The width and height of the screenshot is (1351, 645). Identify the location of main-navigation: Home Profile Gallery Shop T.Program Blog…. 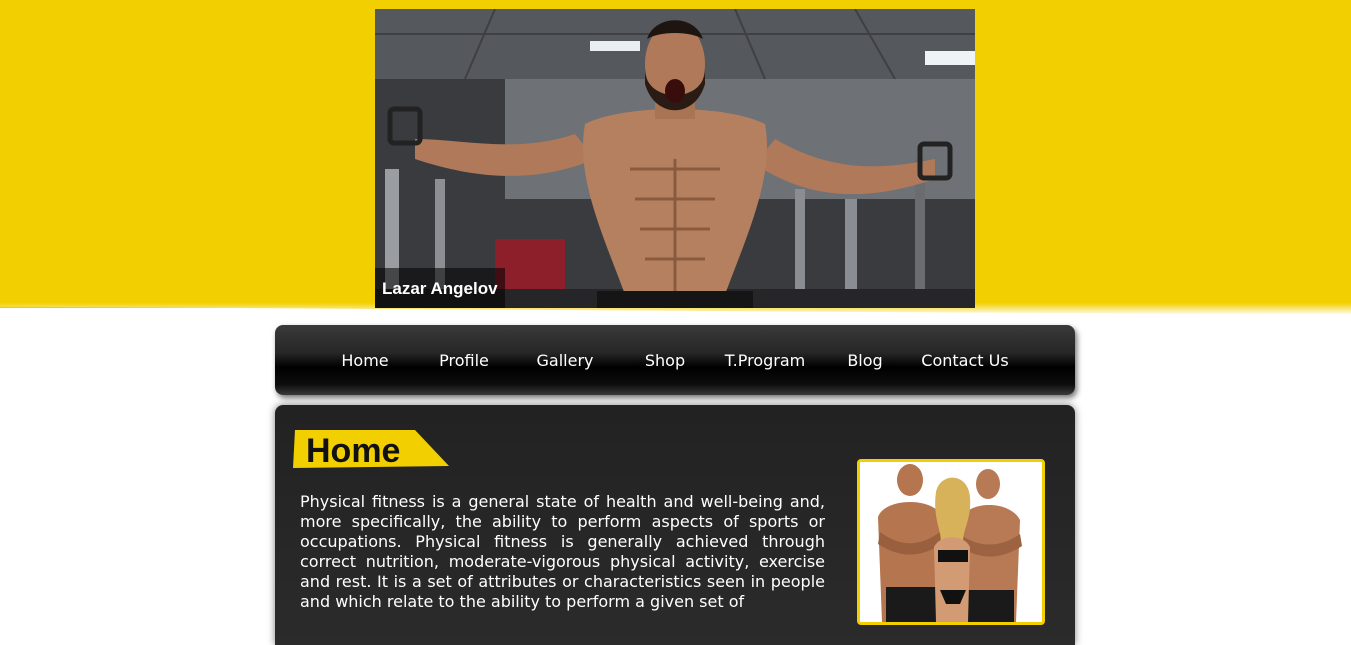
(675, 360).